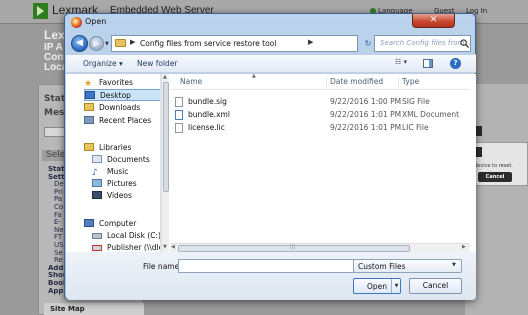  What do you see at coordinates (493, 166) in the screenshot?
I see `popup-text: device to reset.` at bounding box center [493, 166].